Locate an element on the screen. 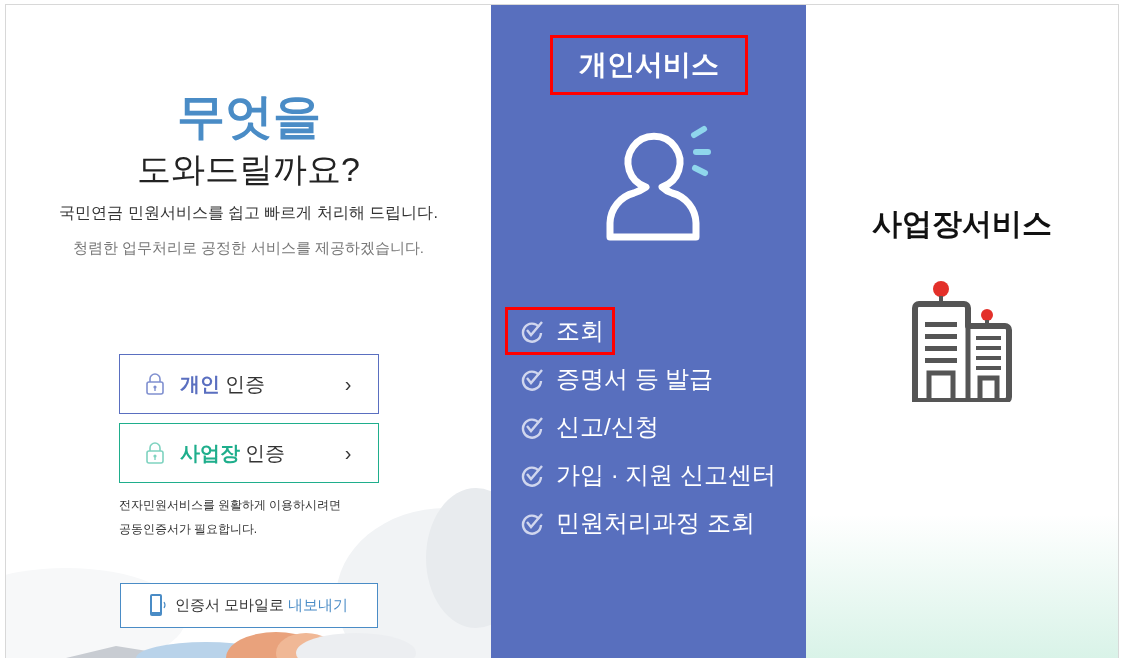  auth-button: 사업장 인증 › is located at coordinates (248, 452).